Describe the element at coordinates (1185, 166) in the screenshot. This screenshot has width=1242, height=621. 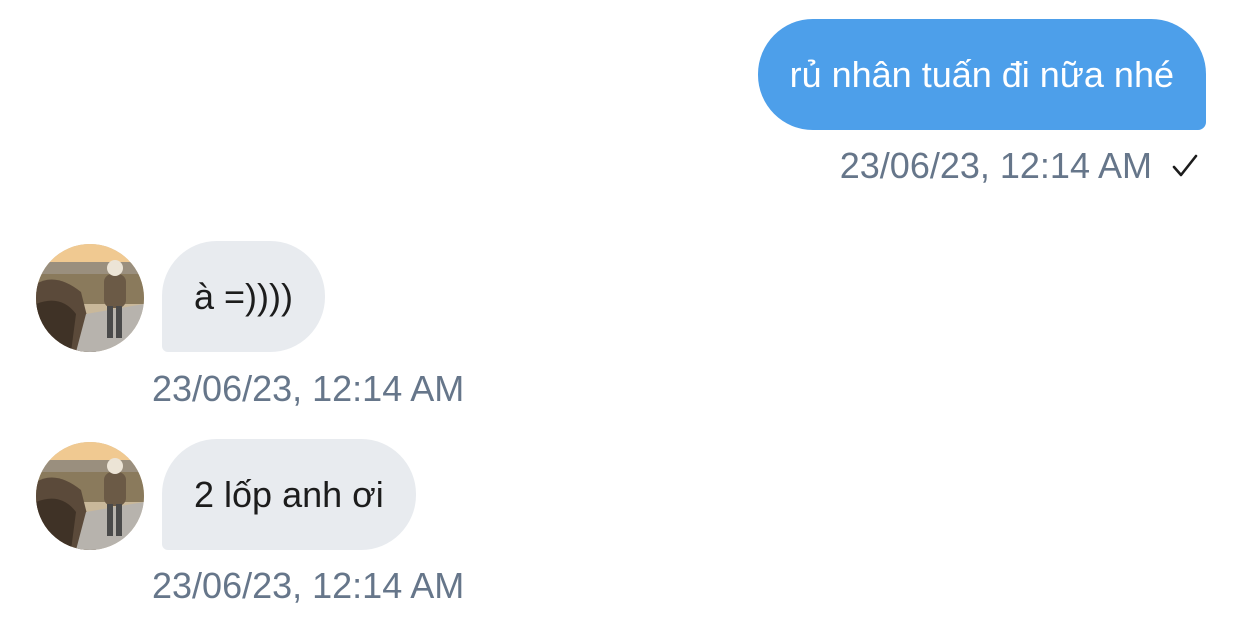
I see `check-icon` at that location.